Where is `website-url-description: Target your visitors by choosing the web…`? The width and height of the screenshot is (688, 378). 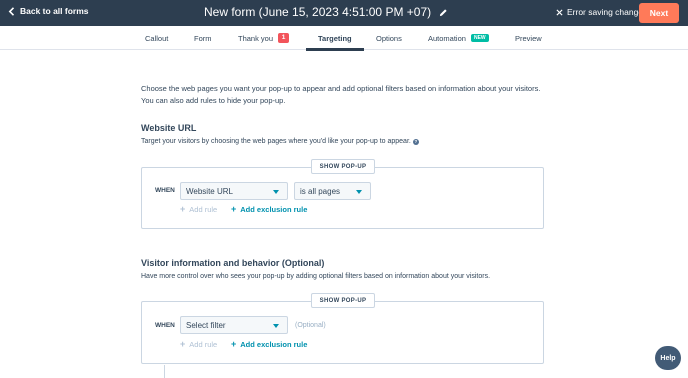 website-url-description: Target your visitors by choosing the web… is located at coordinates (280, 141).